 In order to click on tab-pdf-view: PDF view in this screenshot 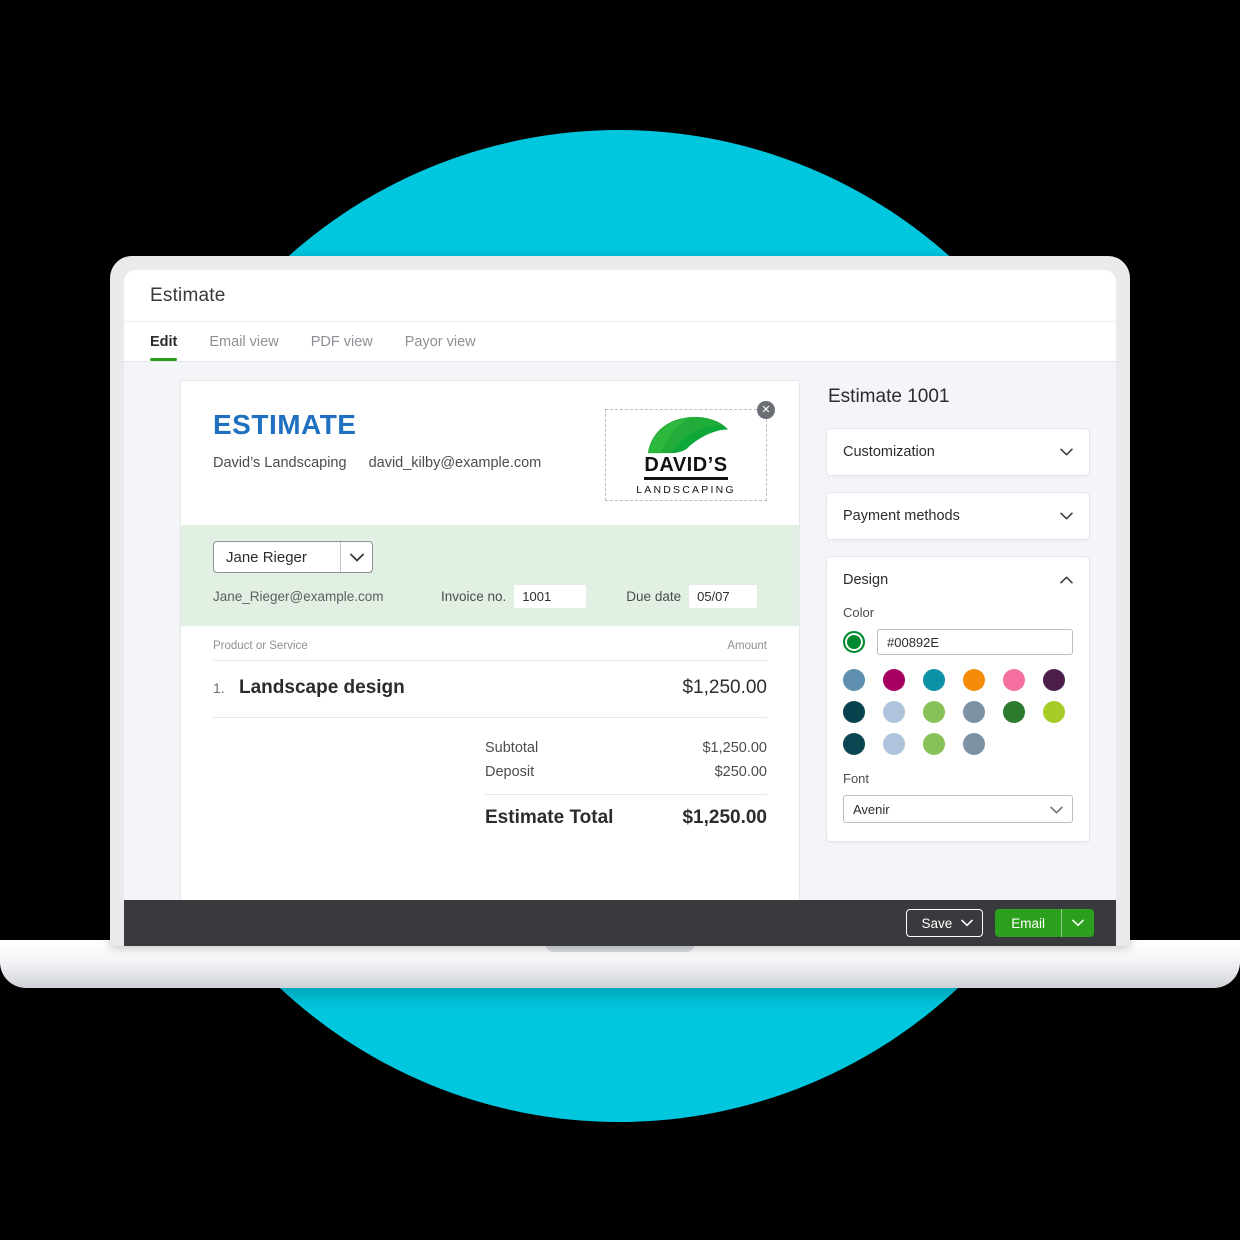, I will do `click(342, 341)`.